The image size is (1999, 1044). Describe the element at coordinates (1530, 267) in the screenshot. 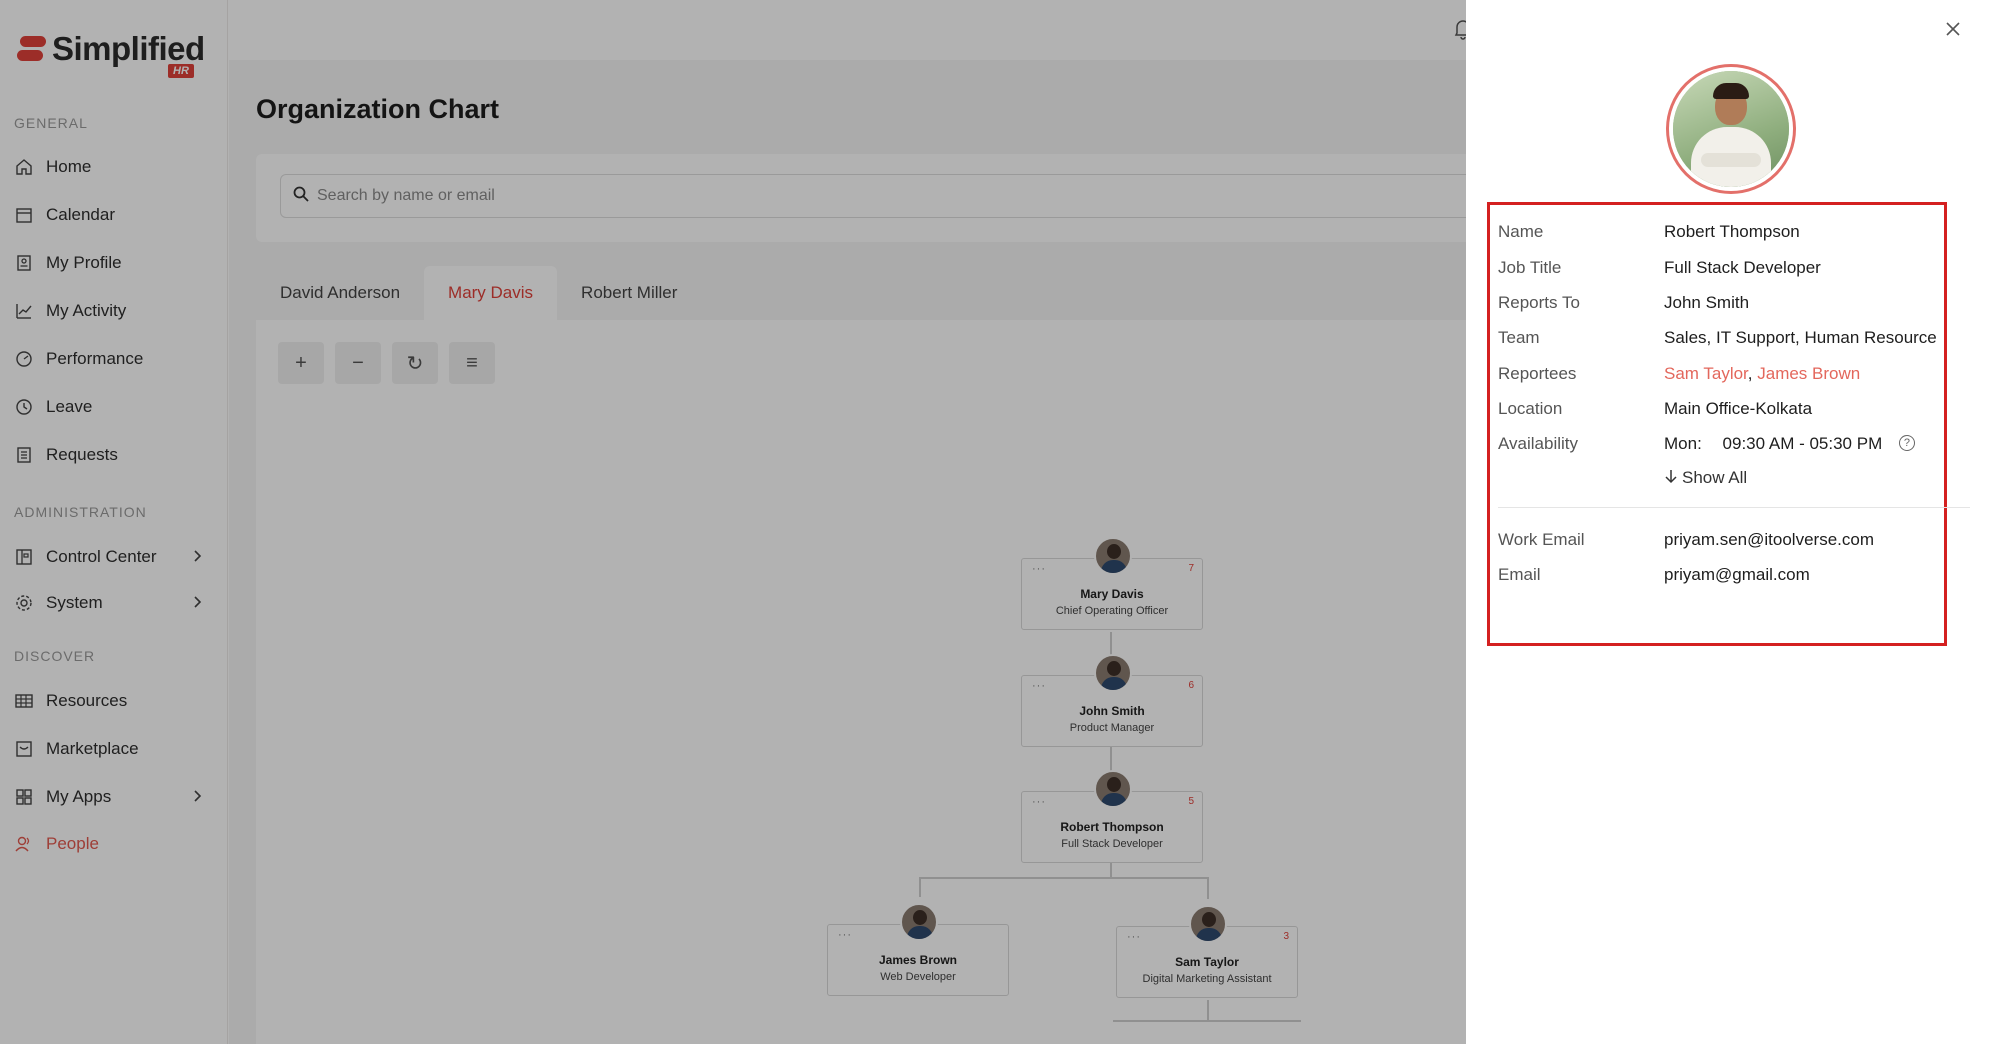

I see `field-label: Job Title` at that location.